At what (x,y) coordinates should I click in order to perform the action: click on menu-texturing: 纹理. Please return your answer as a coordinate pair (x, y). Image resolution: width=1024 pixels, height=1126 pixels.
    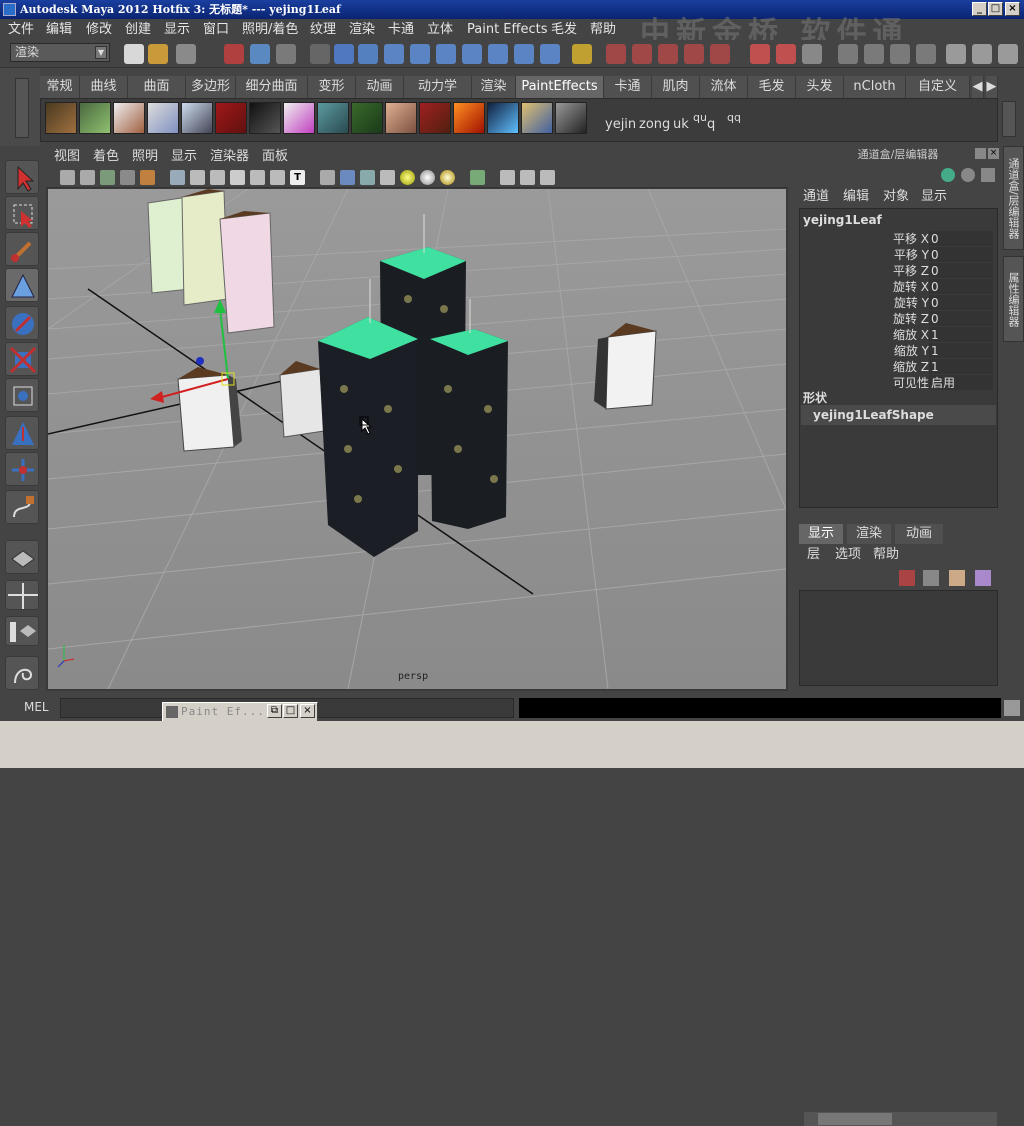
    Looking at the image, I should click on (323, 29).